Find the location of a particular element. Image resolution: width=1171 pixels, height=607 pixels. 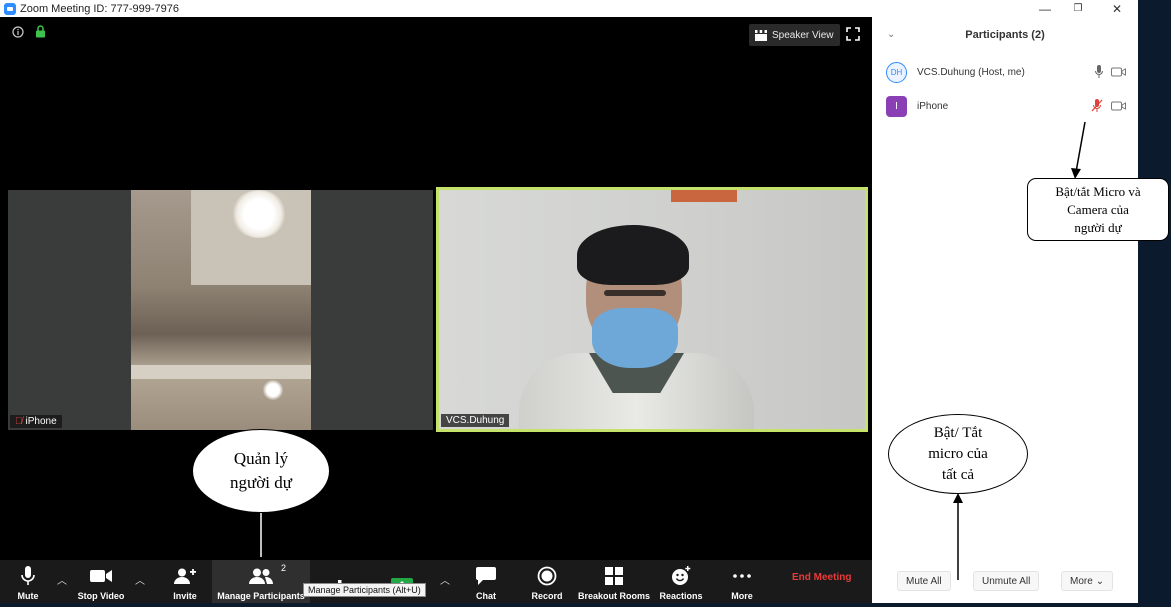

annotation-text: Camera của is located at coordinates (1098, 209).